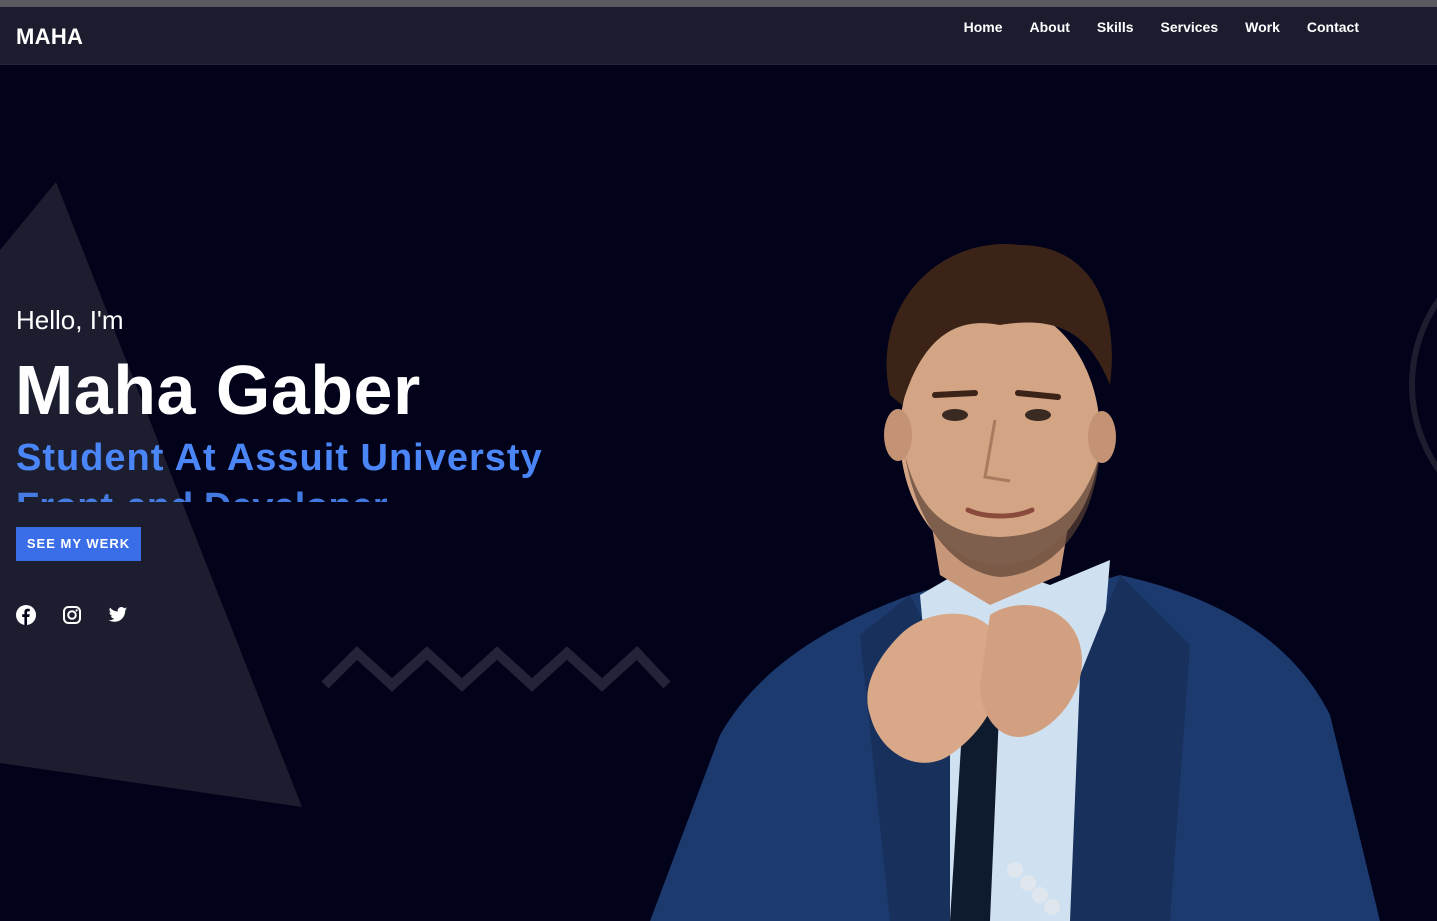 This screenshot has width=1437, height=921. I want to click on site-logo: MAHA, so click(49, 37).